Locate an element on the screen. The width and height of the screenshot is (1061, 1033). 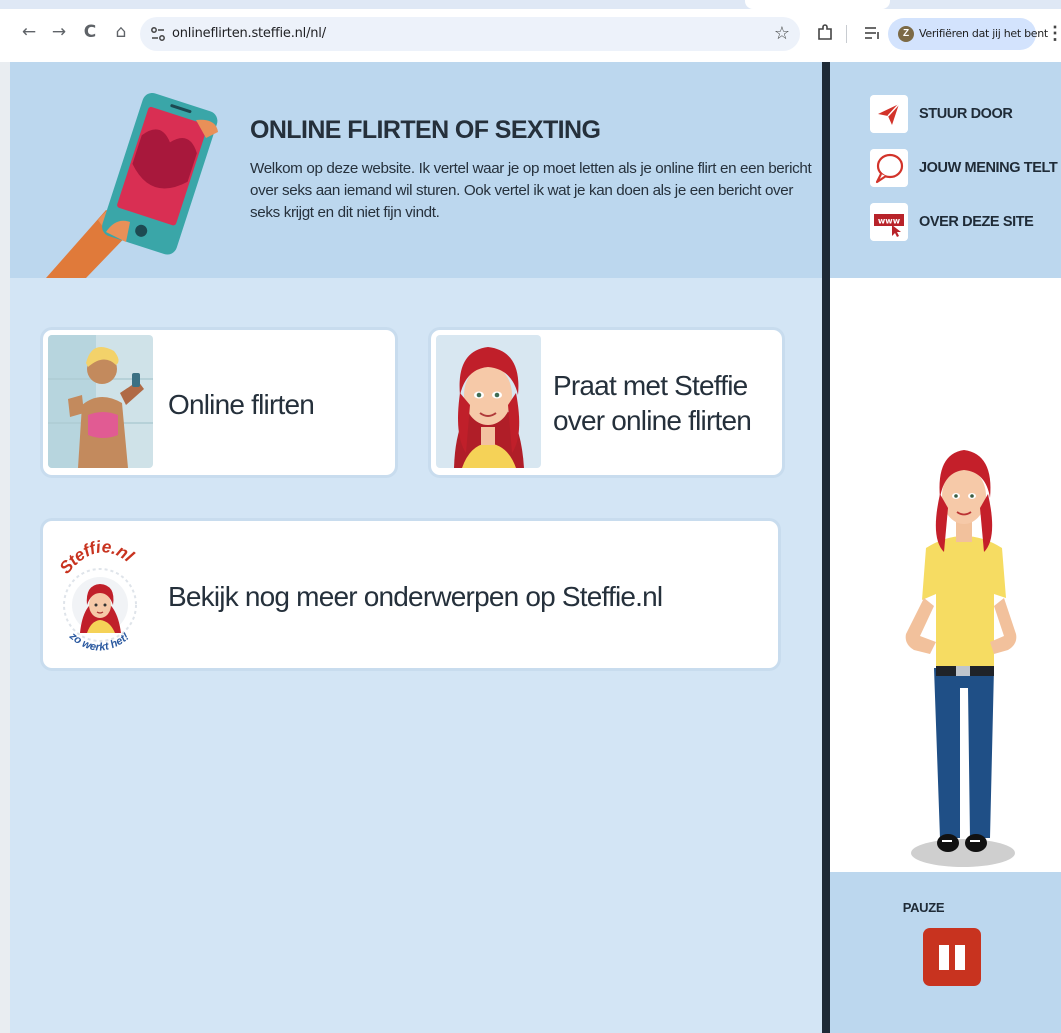
toolbar-divider is located at coordinates (846, 34).